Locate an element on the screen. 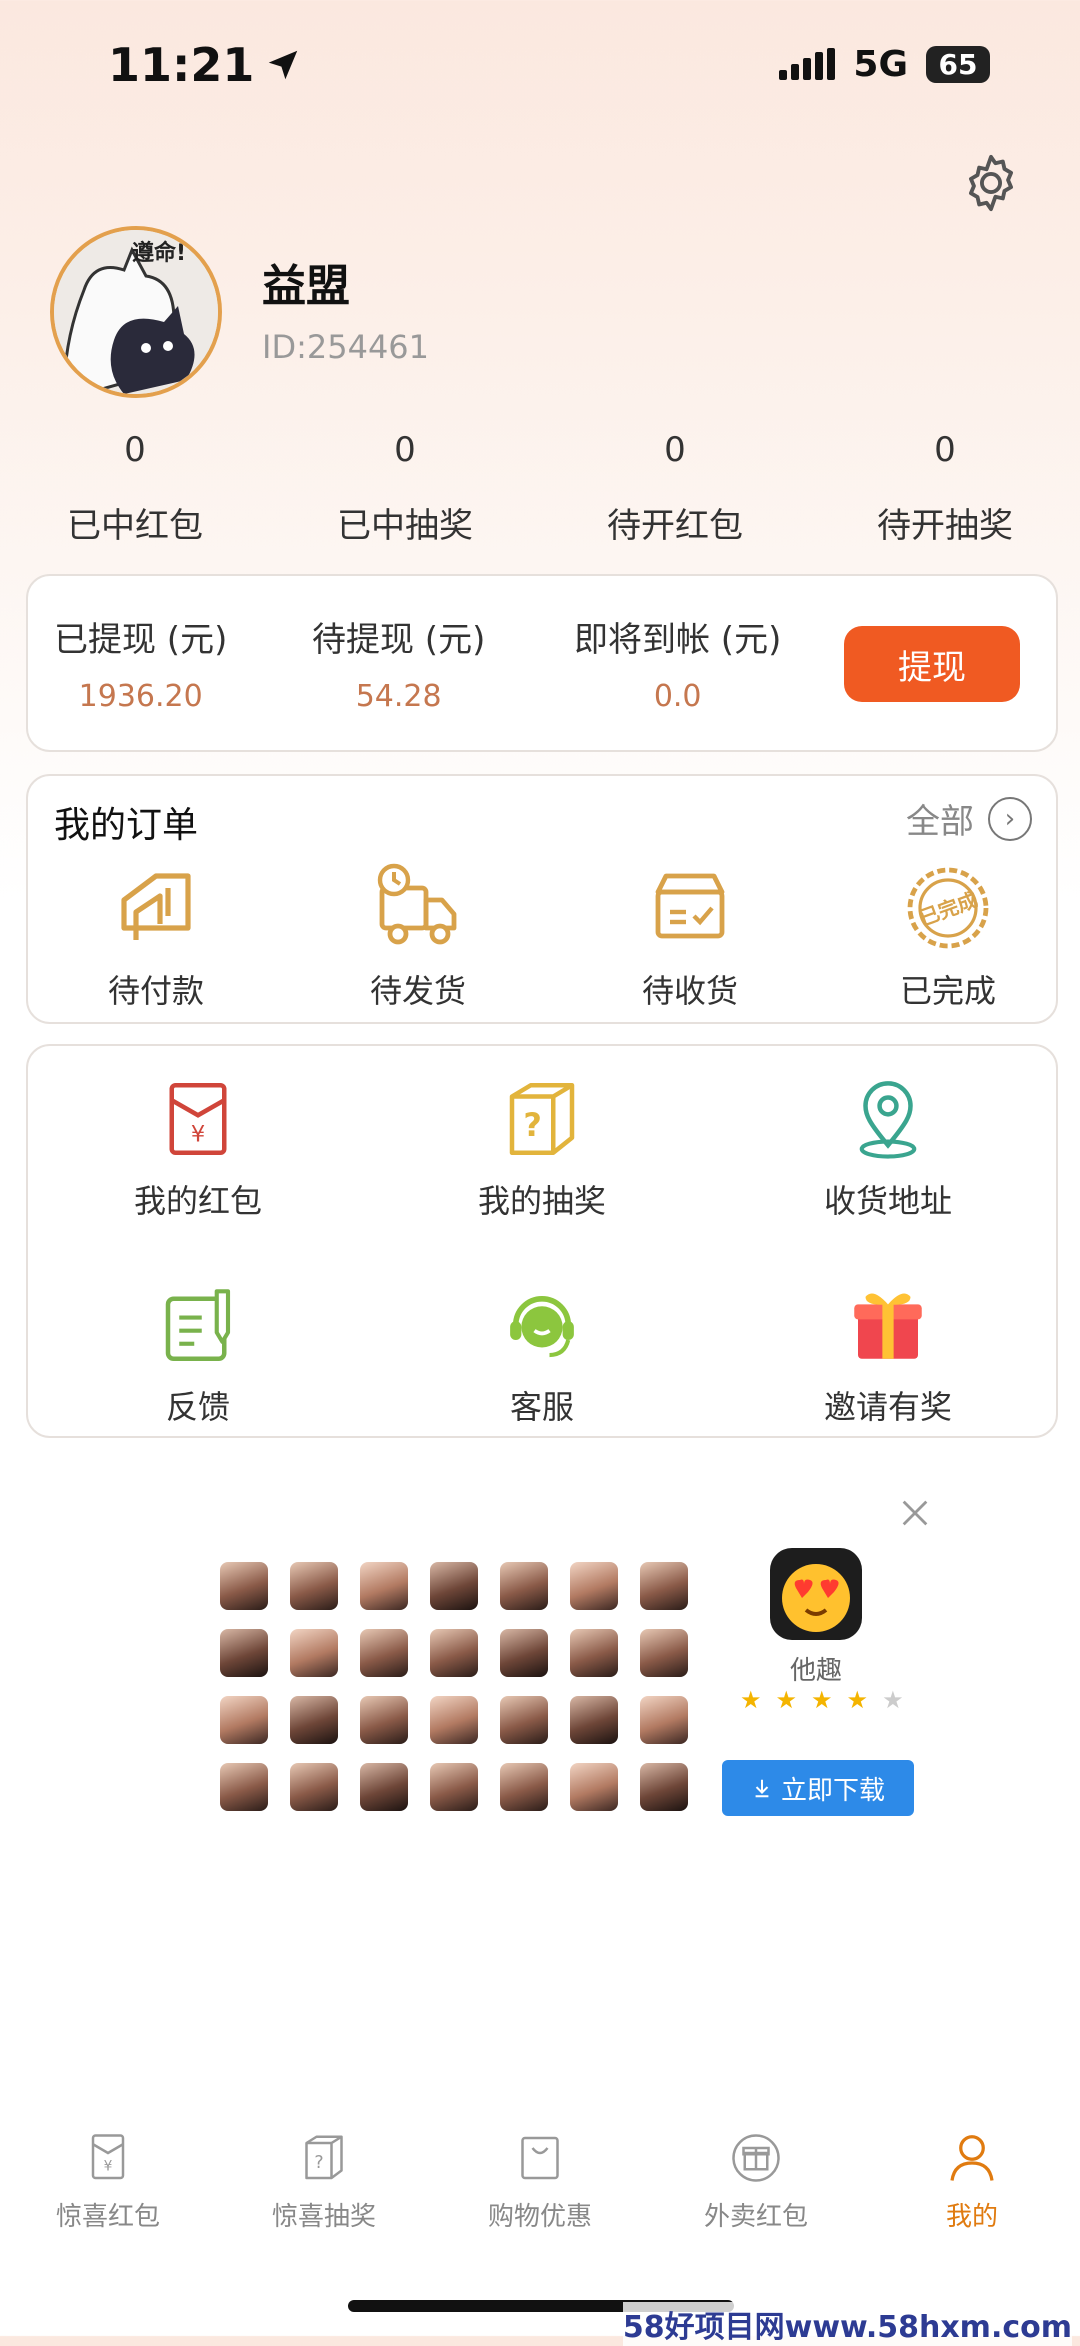  stat-pending-lottery: 0 待开抽奖 is located at coordinates (945, 488).